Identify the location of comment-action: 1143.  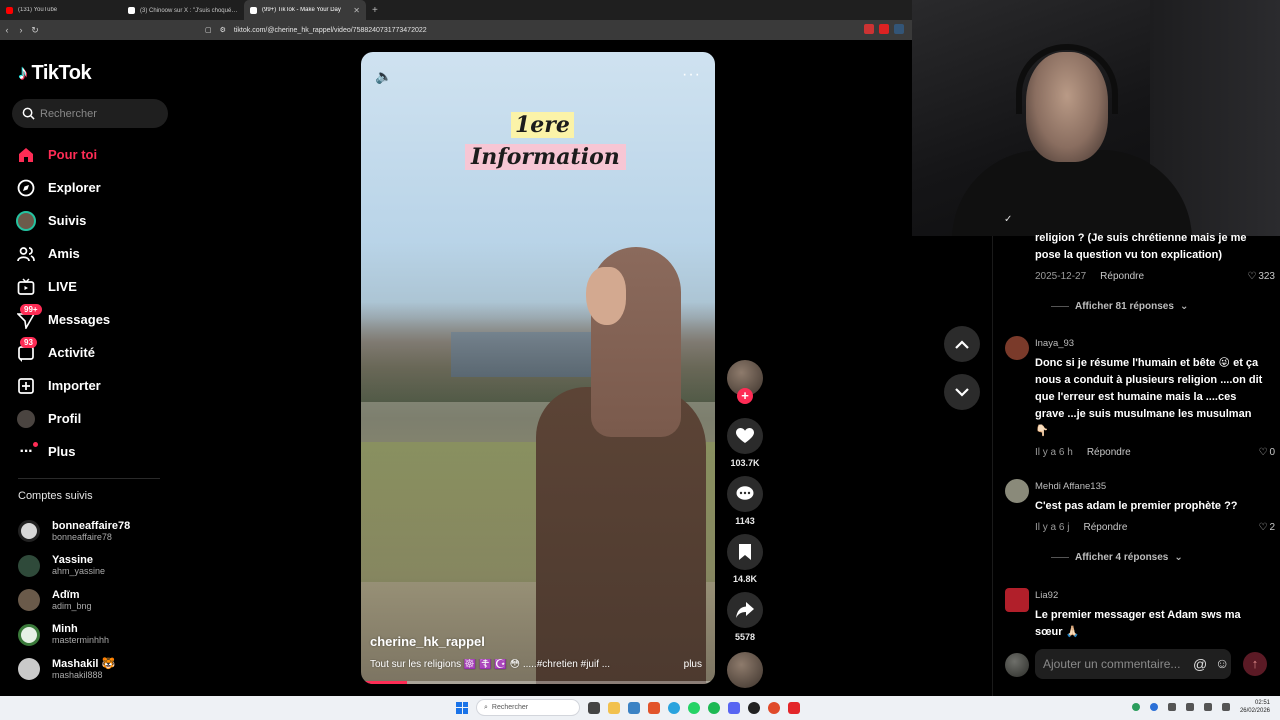
(745, 501).